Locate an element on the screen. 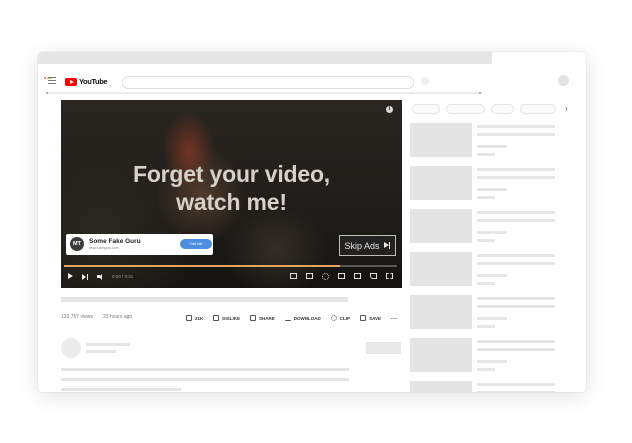 This screenshot has width=632, height=443. theater-mode-icon is located at coordinates (357, 276).